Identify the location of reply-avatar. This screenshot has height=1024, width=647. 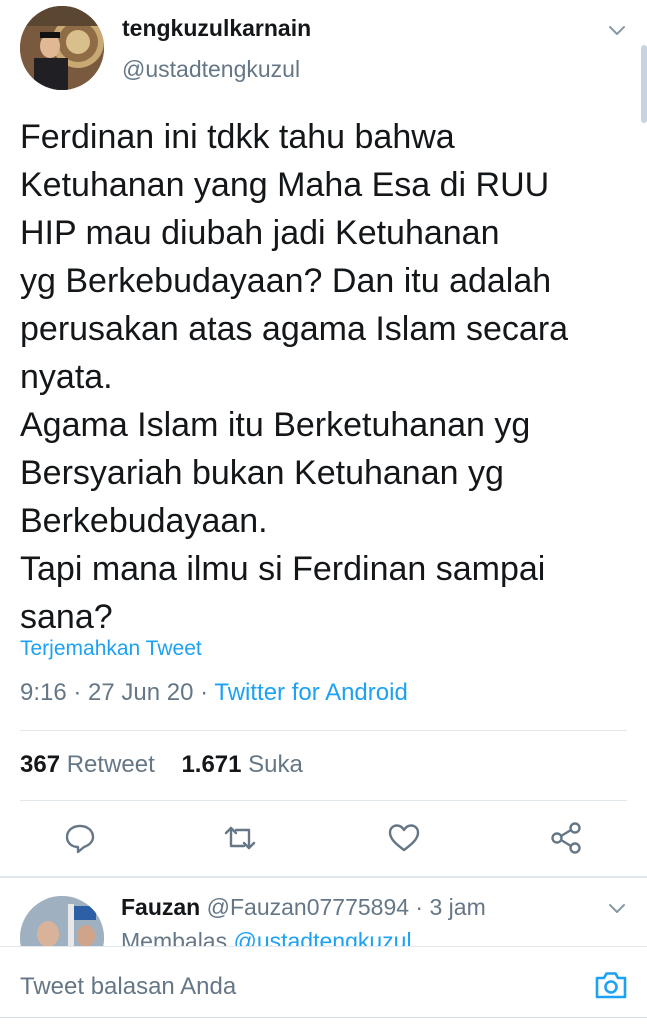
(62, 921).